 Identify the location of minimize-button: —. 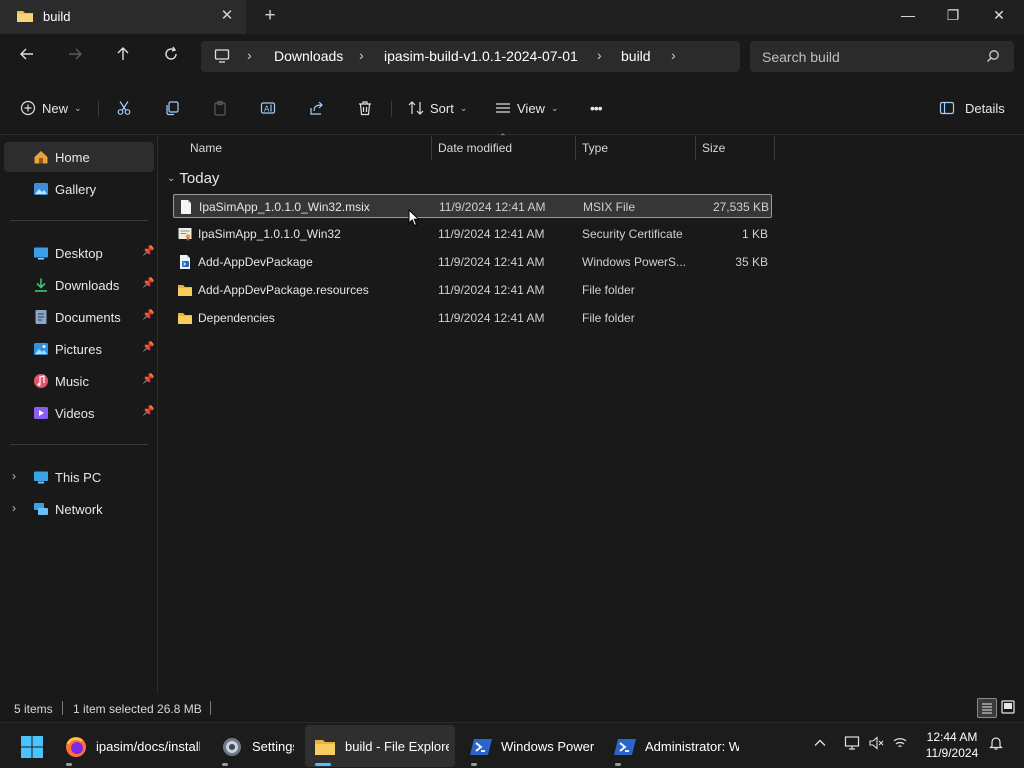
(908, 15).